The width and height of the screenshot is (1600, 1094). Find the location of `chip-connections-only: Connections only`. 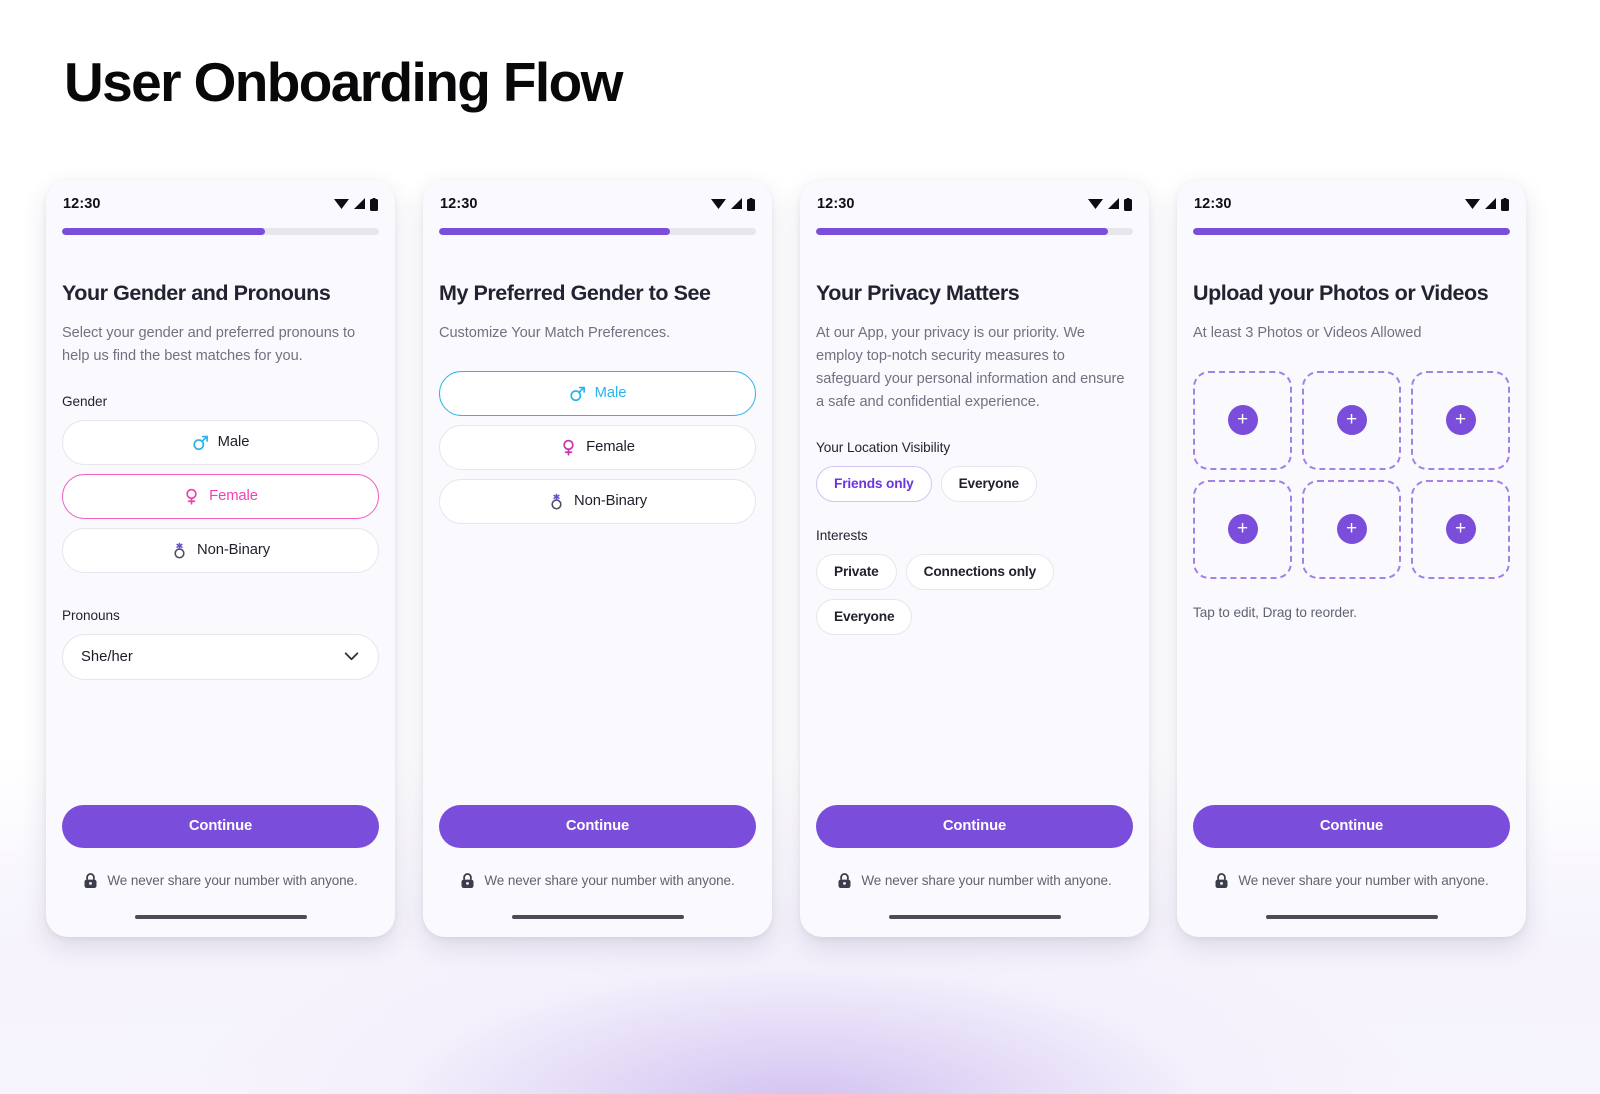

chip-connections-only: Connections only is located at coordinates (980, 571).